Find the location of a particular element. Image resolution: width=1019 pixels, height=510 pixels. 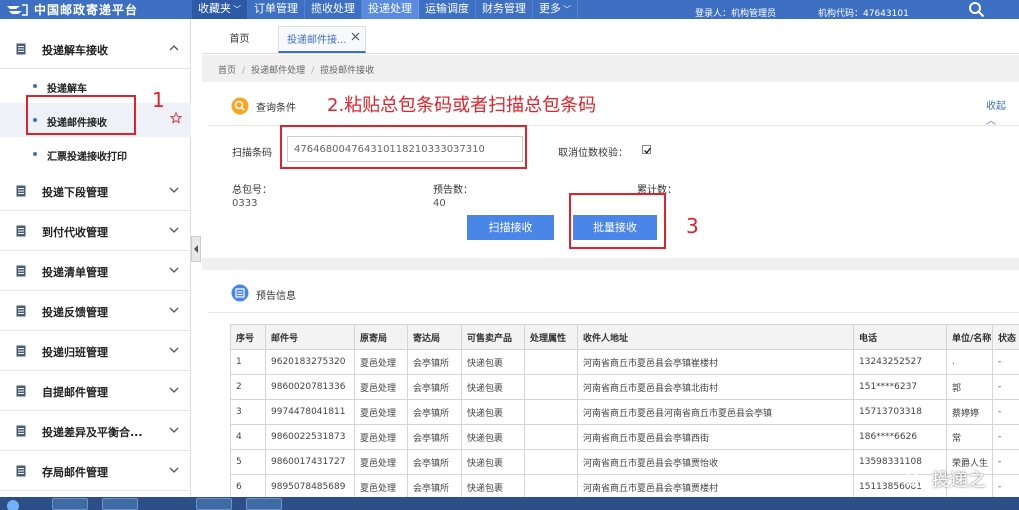

divider is located at coordinates (613, 312).